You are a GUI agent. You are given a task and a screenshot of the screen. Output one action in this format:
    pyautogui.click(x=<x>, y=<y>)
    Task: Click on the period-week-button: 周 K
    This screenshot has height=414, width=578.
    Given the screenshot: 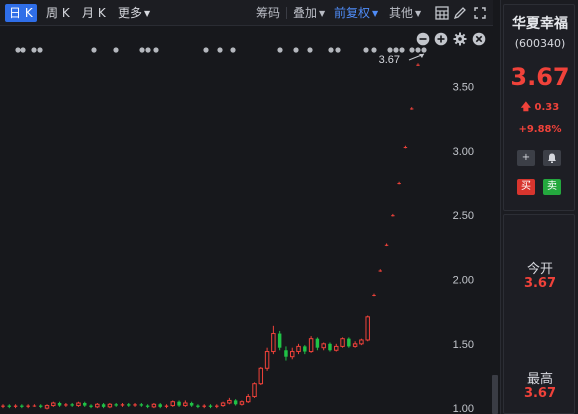 What is the action you would take?
    pyautogui.click(x=58, y=13)
    